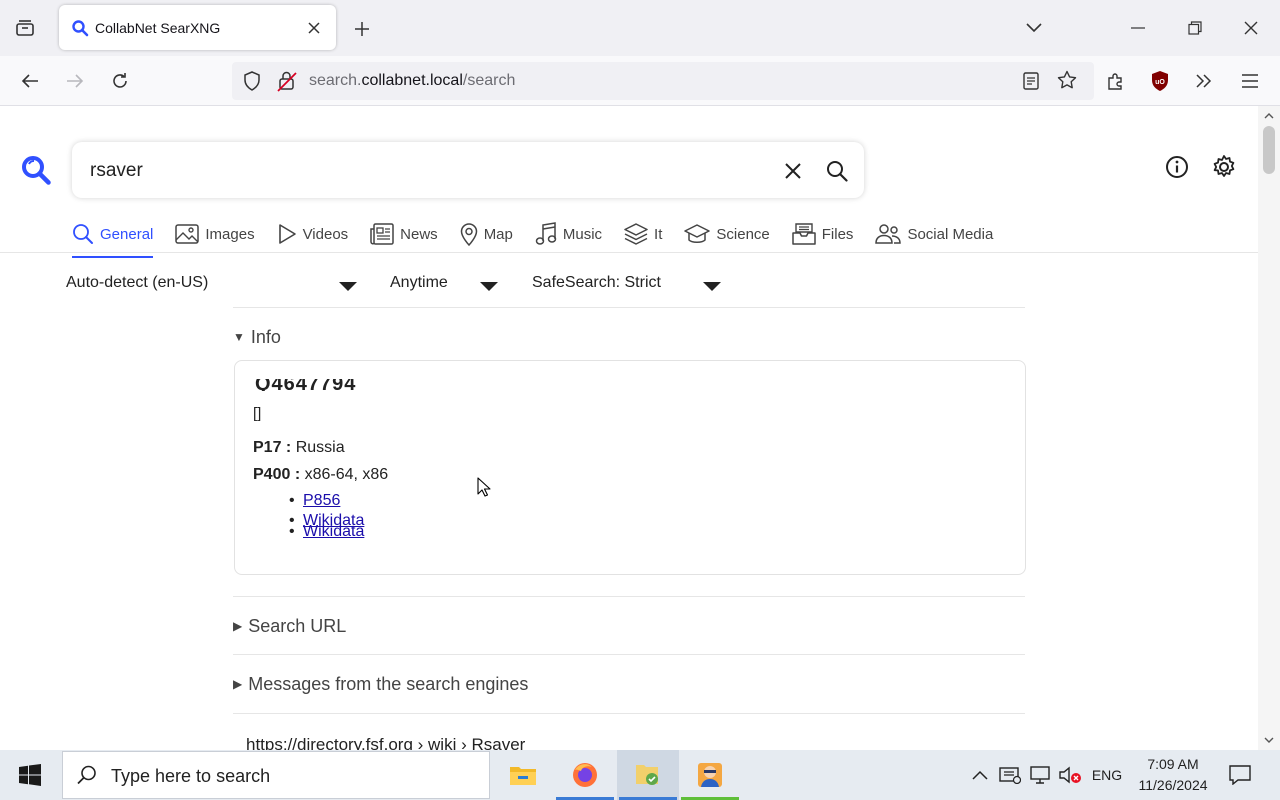  What do you see at coordinates (1269, 150) in the screenshot?
I see `scrollbar-thumb` at bounding box center [1269, 150].